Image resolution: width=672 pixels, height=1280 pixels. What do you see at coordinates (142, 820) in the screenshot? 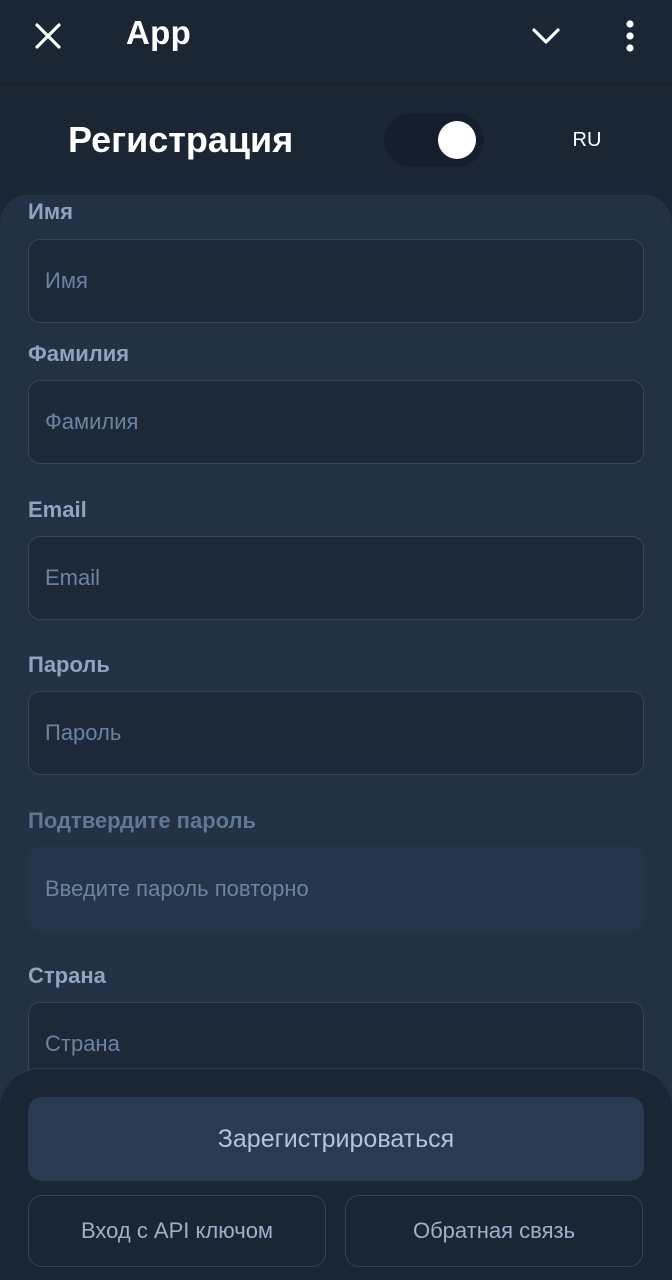
I see `confirm-password-label: Подтвердите пароль` at bounding box center [142, 820].